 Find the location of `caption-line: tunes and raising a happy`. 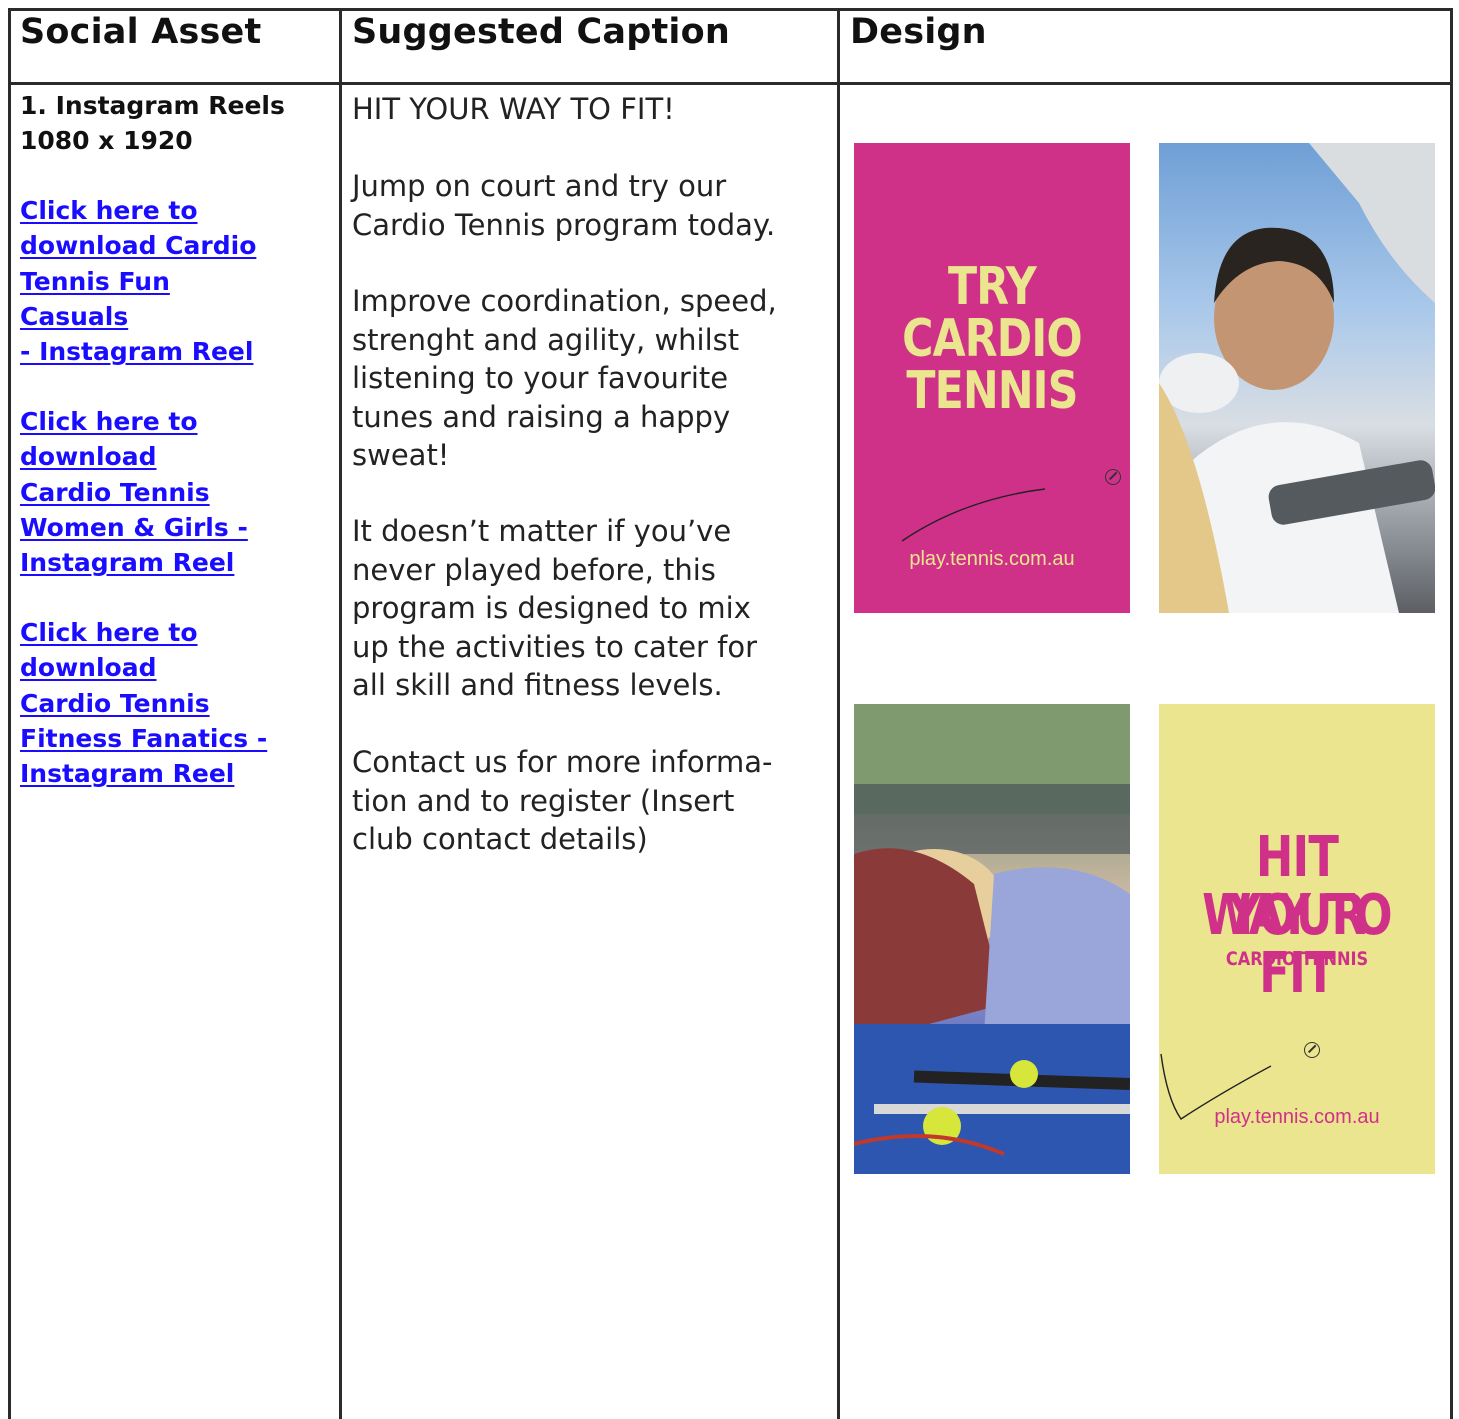

caption-line: tunes and raising a happy is located at coordinates (541, 416).